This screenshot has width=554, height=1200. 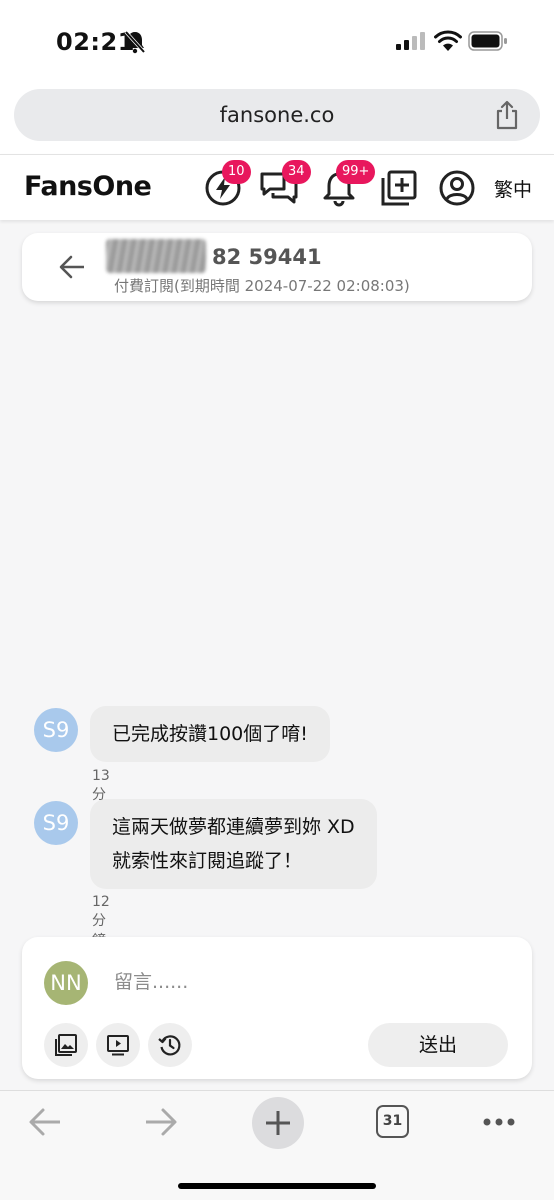 What do you see at coordinates (410, 41) in the screenshot?
I see `cellular-signal-icon` at bounding box center [410, 41].